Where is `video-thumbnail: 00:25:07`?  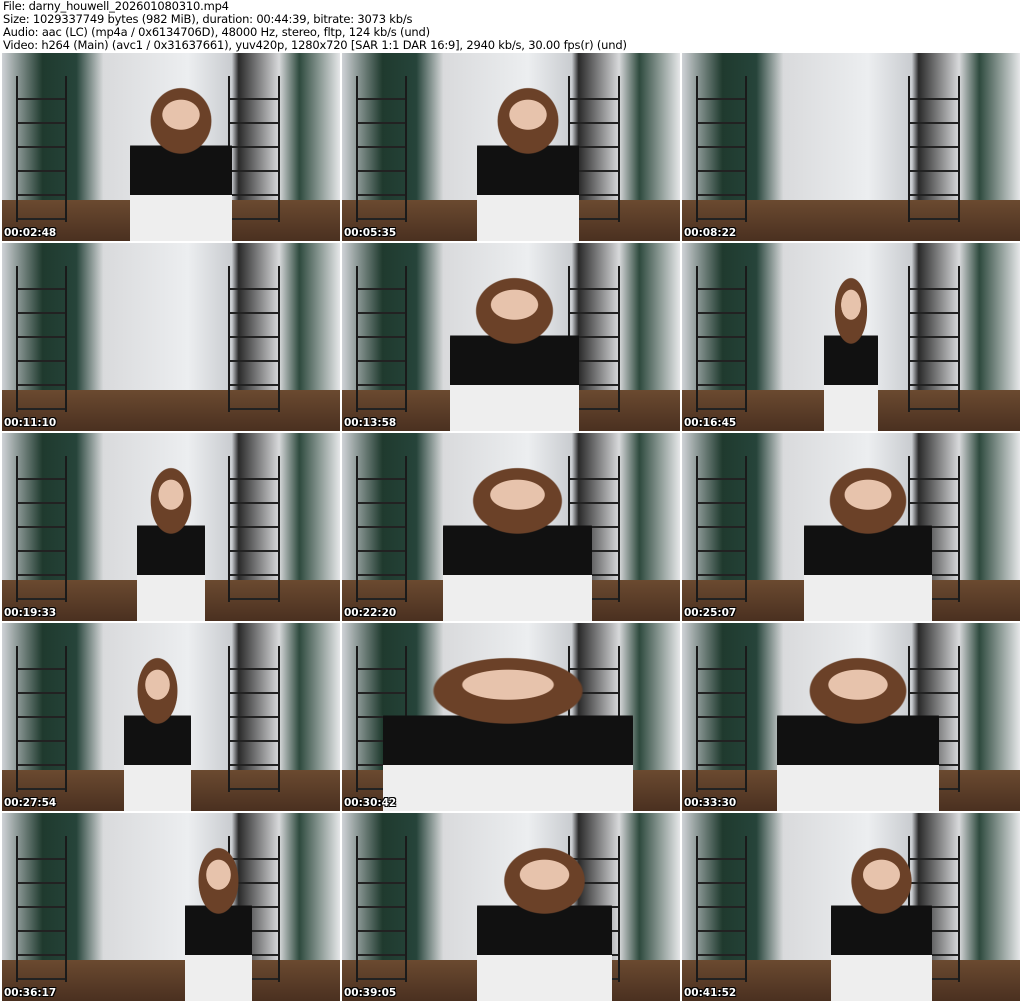 video-thumbnail: 00:25:07 is located at coordinates (851, 527).